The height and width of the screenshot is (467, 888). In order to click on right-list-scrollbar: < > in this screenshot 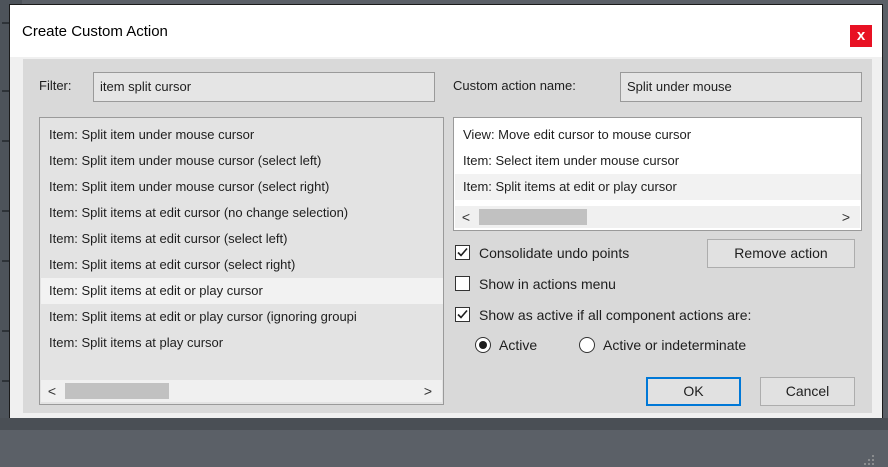, I will do `click(657, 217)`.